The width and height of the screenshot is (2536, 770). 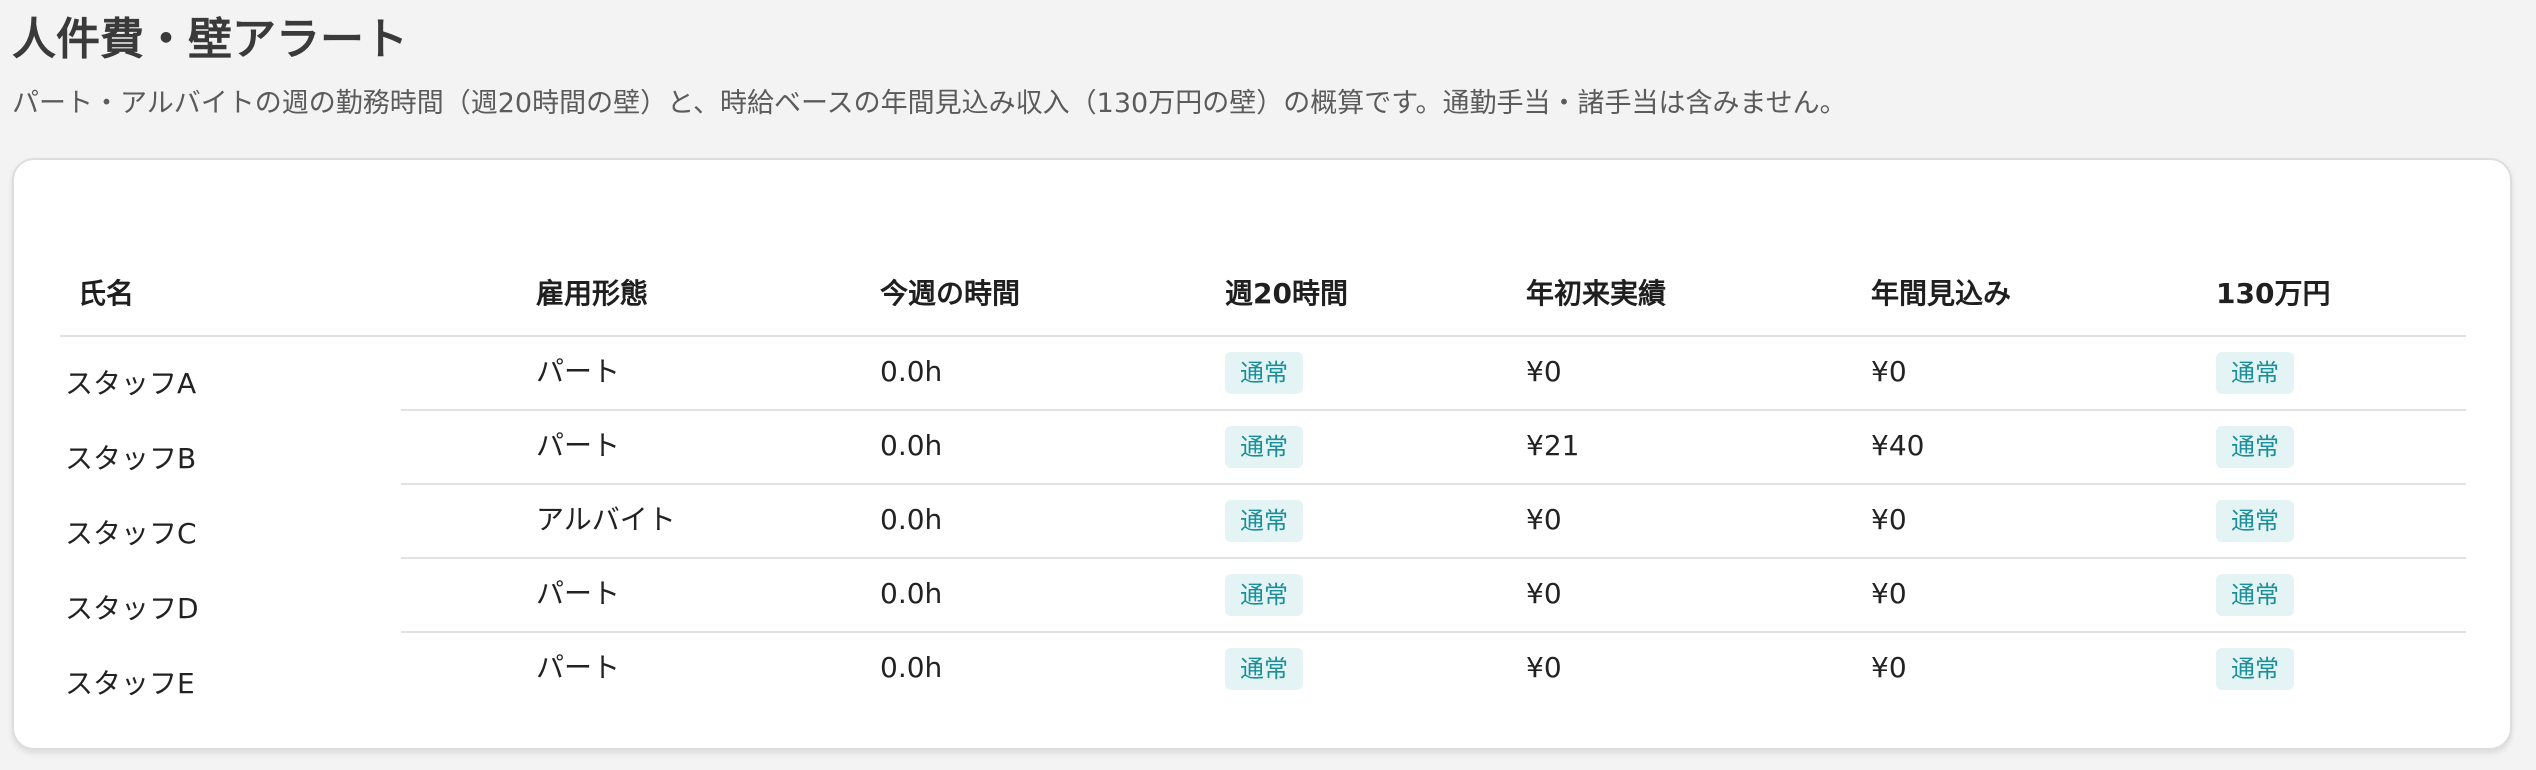 I want to click on employment-type: アルバイト, so click(x=606, y=519).